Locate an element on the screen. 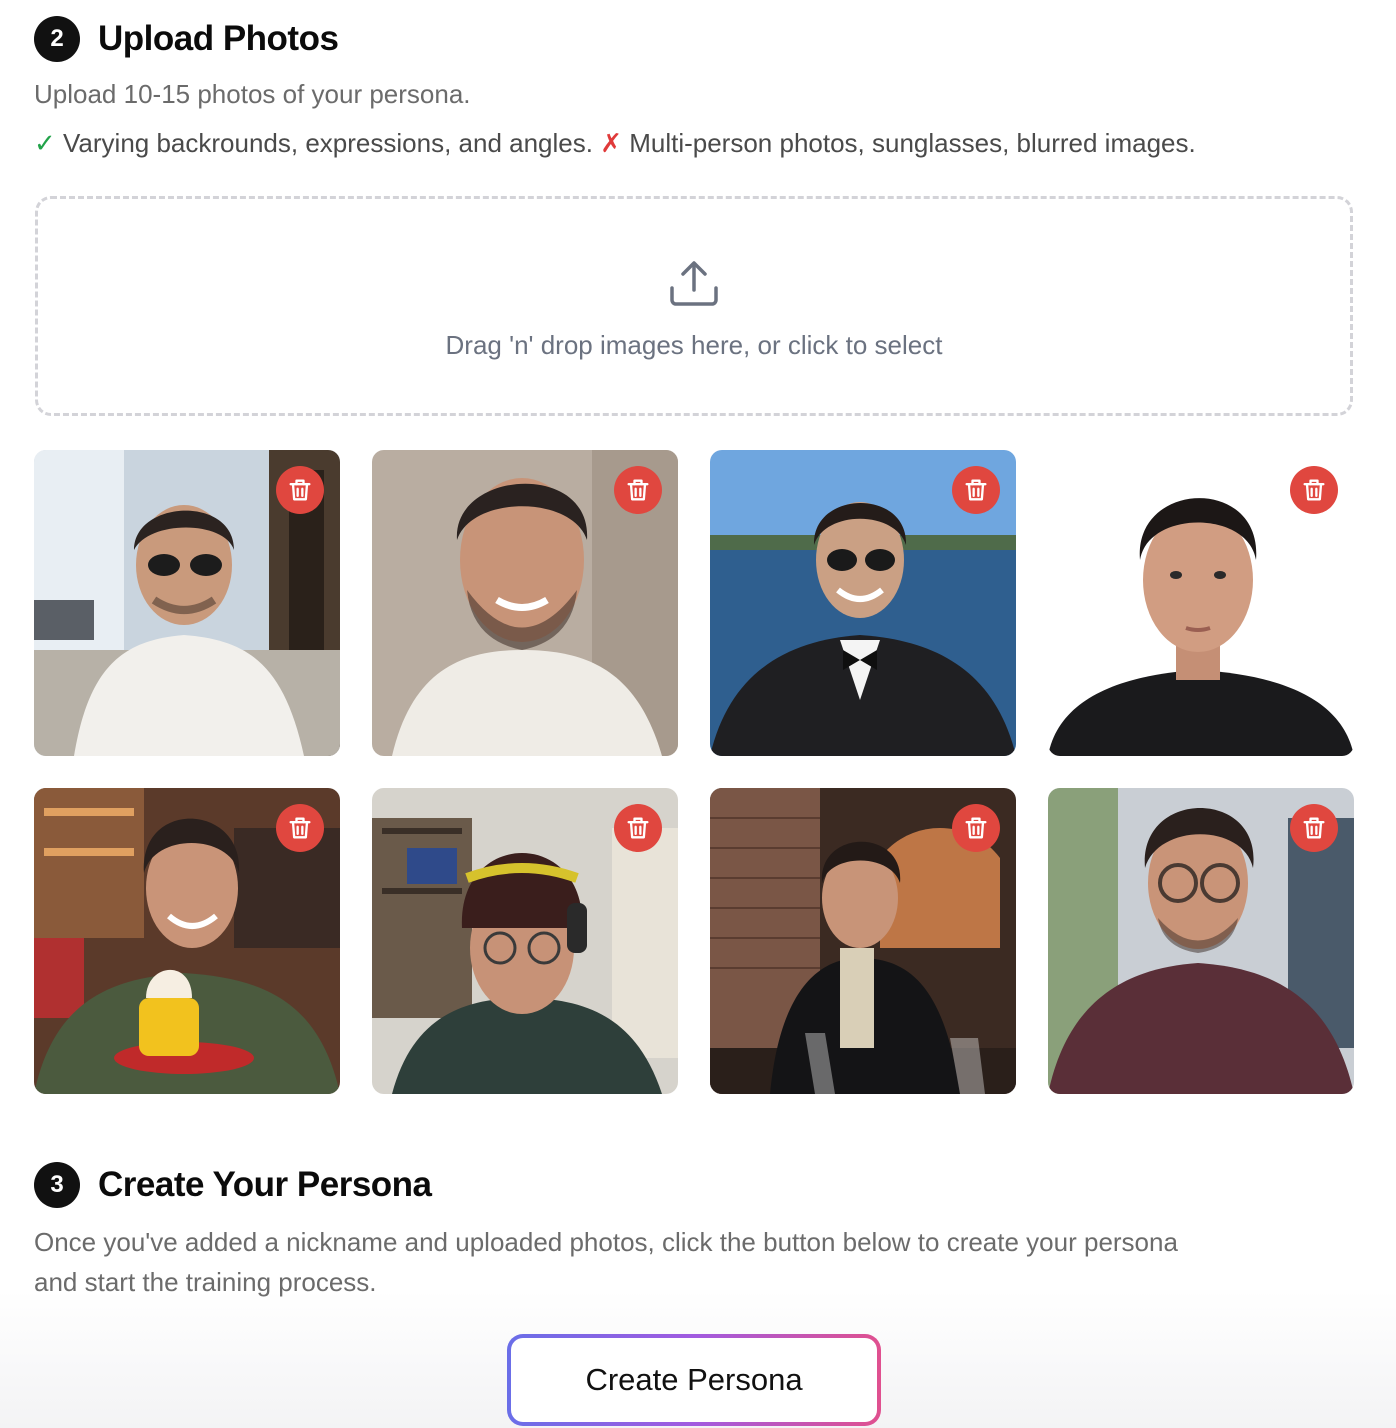  create-instructions-line-2: and start the training process. is located at coordinates (205, 1282).